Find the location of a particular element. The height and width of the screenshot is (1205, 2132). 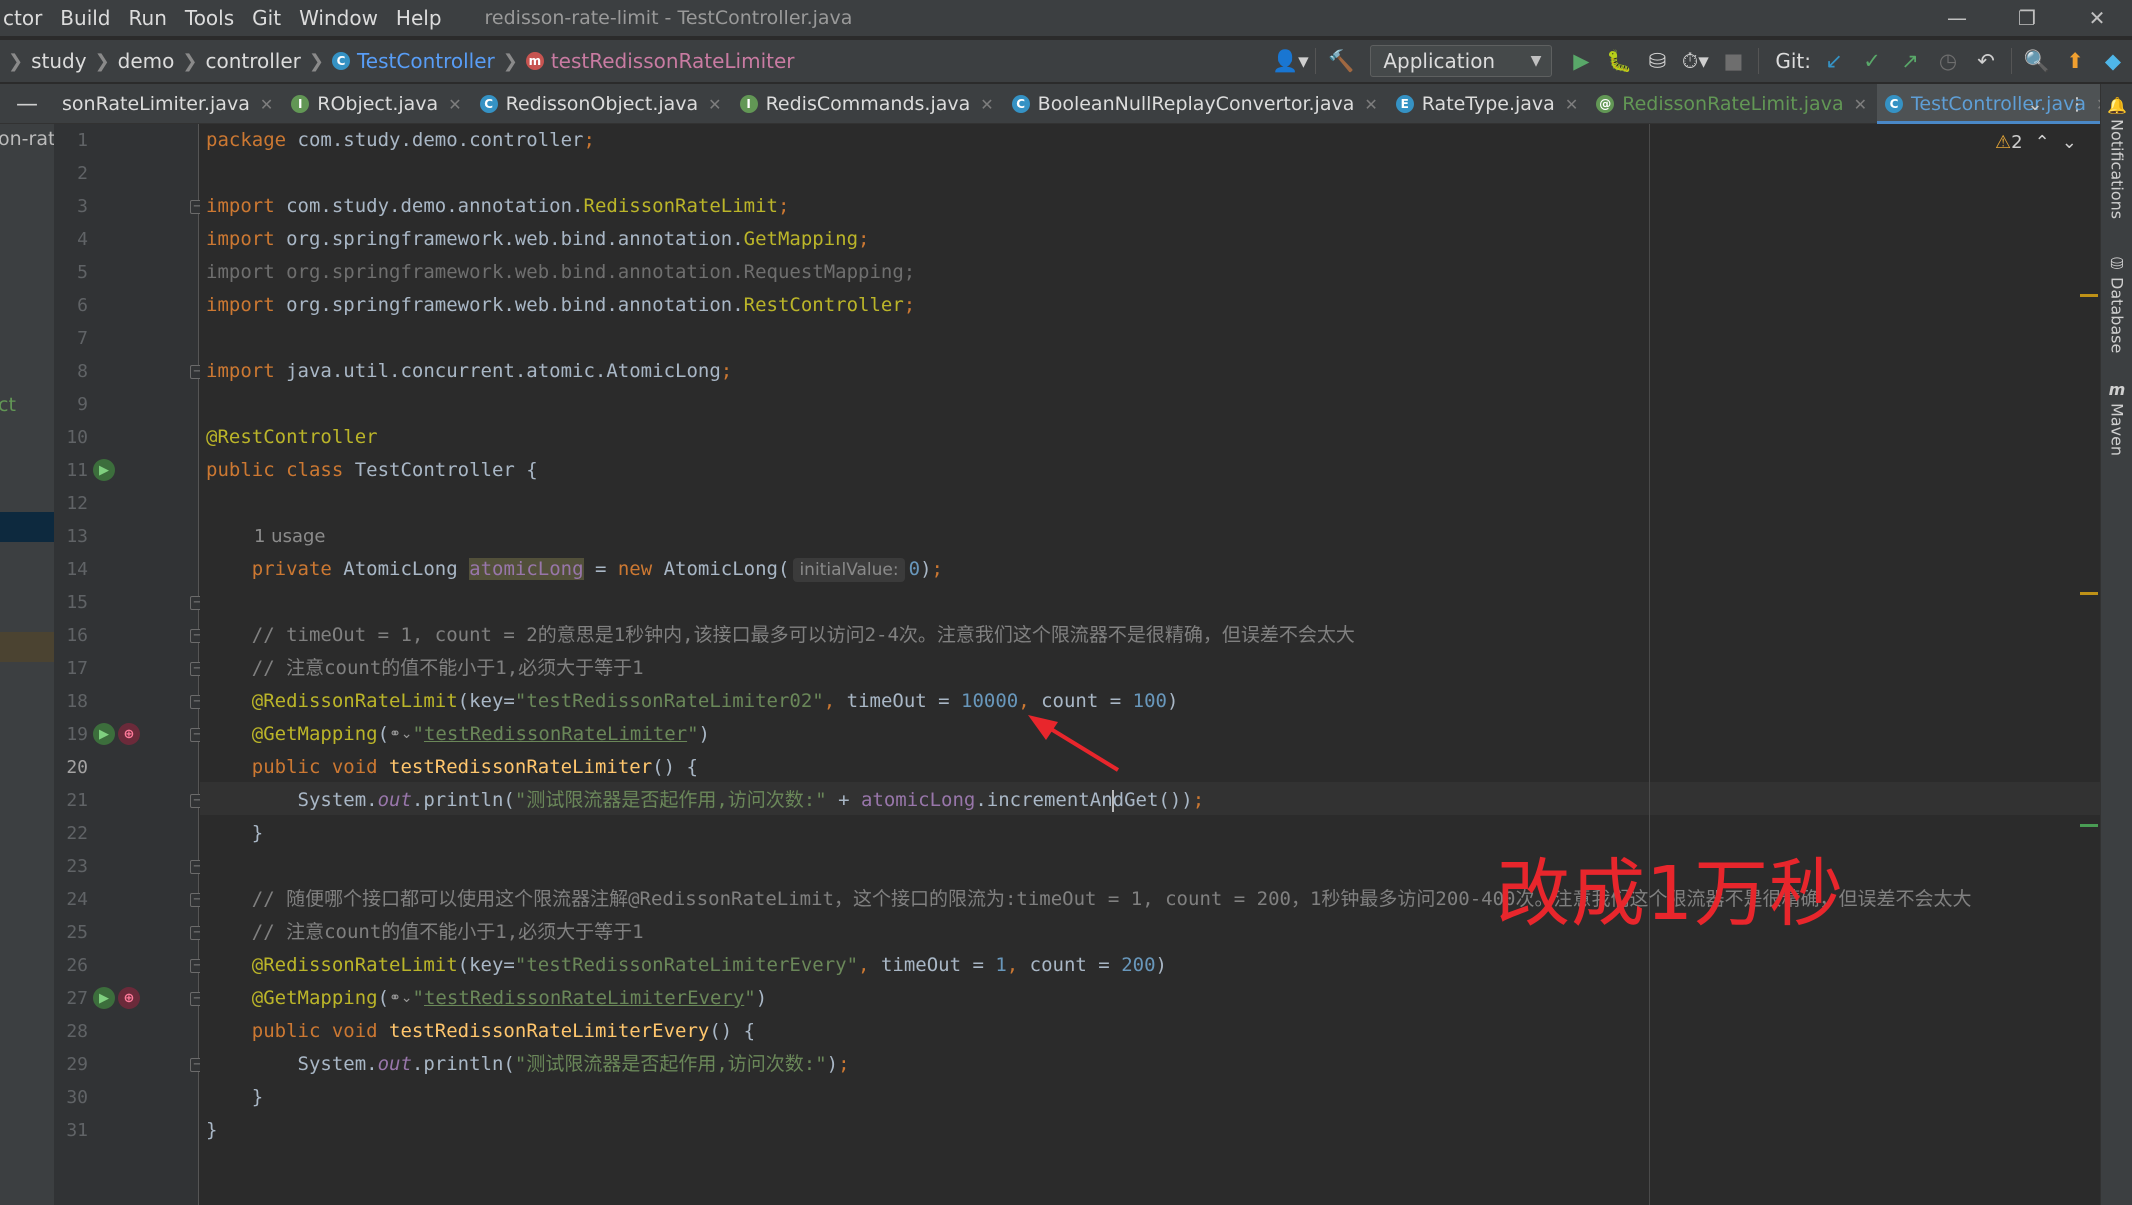

line-number: 7 is located at coordinates (71, 338).